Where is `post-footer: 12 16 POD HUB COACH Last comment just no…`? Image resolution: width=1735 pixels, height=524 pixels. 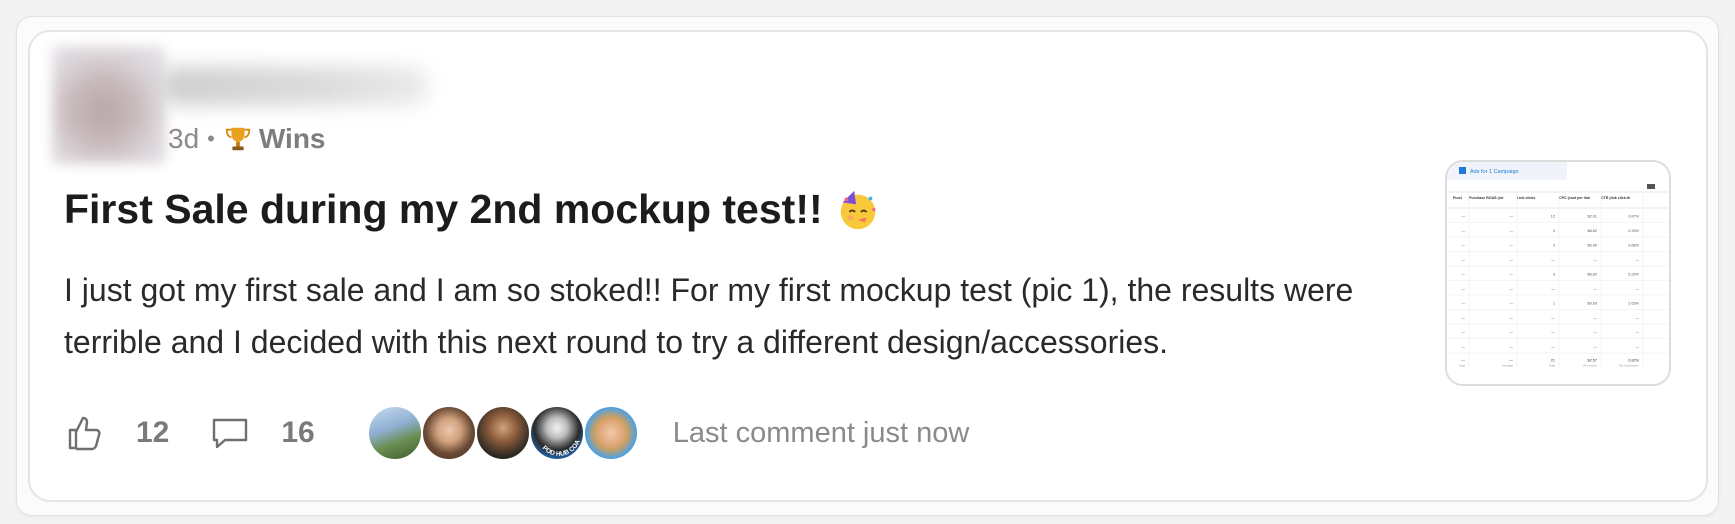
post-footer: 12 16 POD HUB COACH Last comment just no… is located at coordinates (614, 433).